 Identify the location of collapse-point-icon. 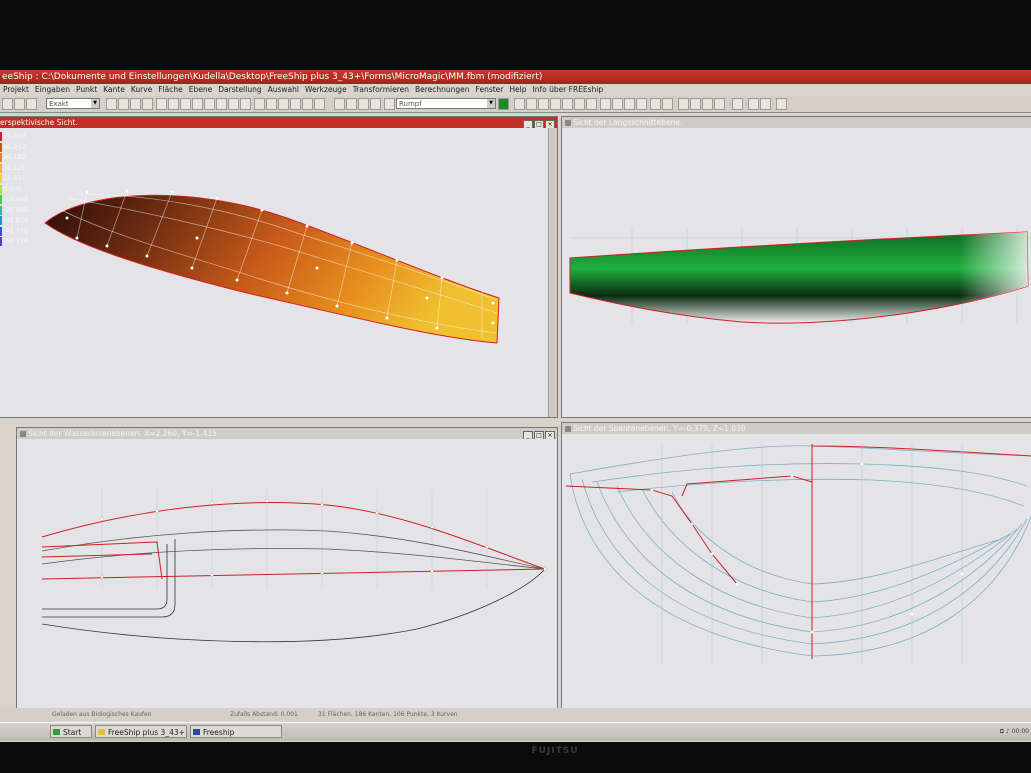
(531, 104).